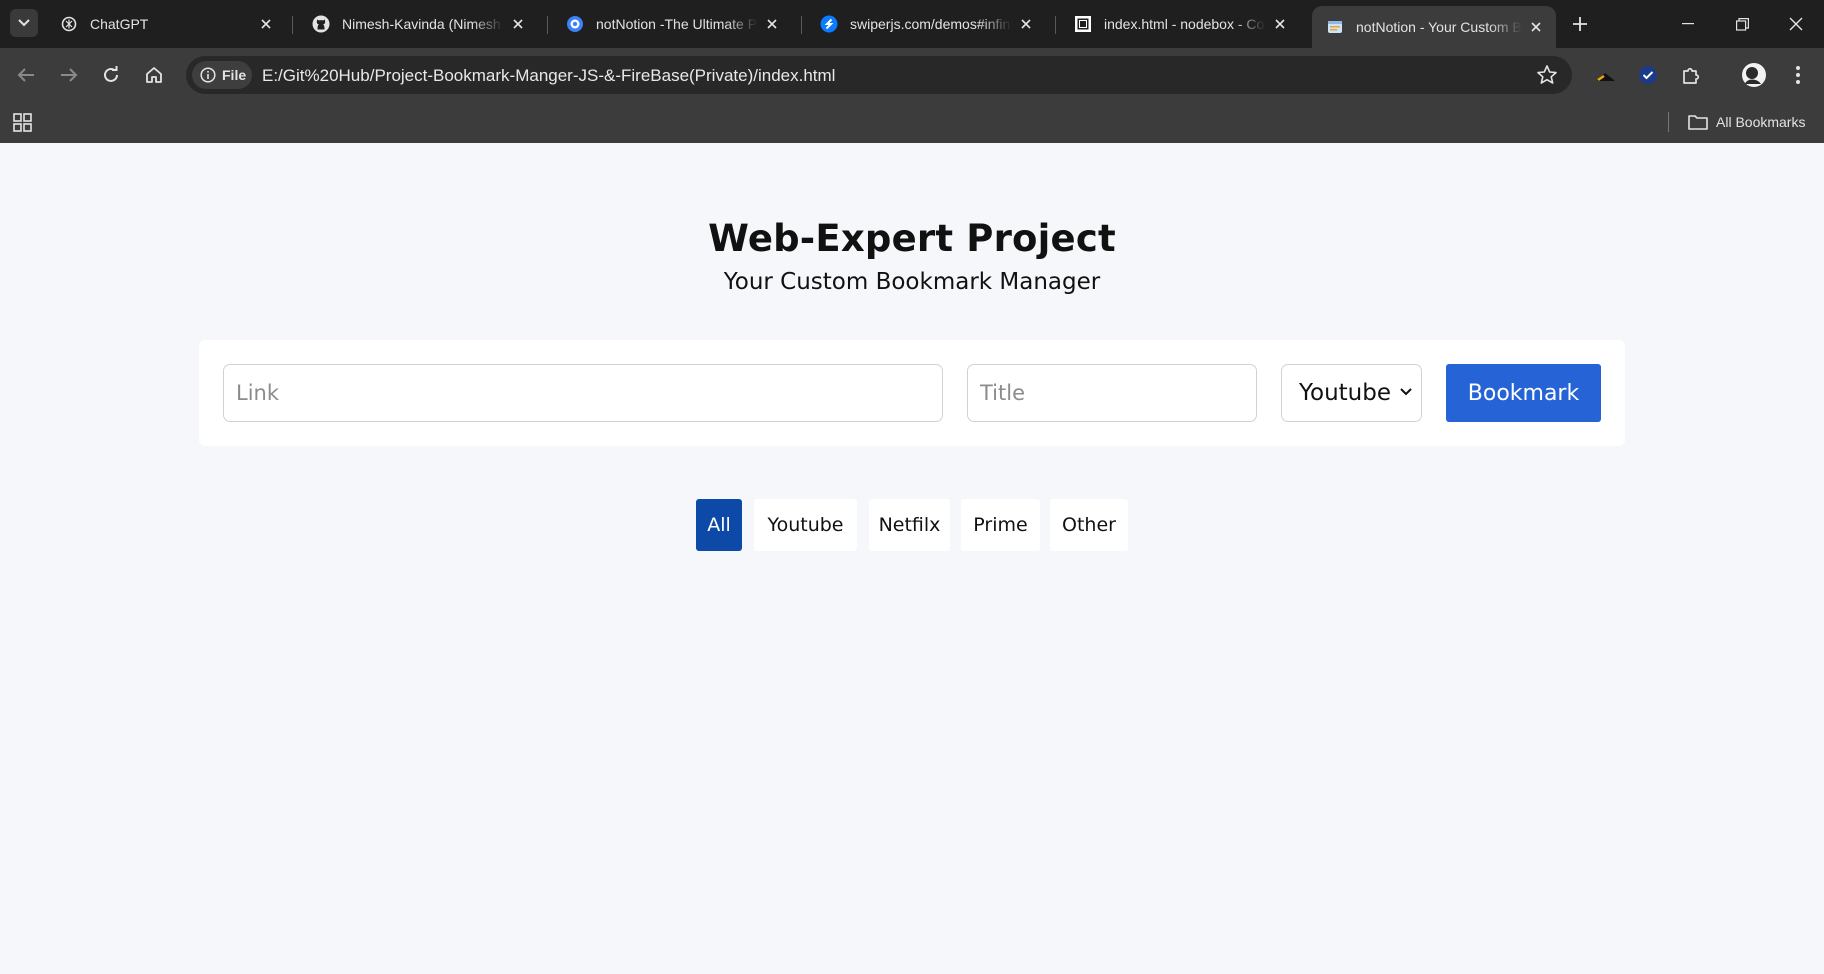 This screenshot has height=974, width=1824. Describe the element at coordinates (1523, 393) in the screenshot. I see `bookmark-button: Bookmark` at that location.